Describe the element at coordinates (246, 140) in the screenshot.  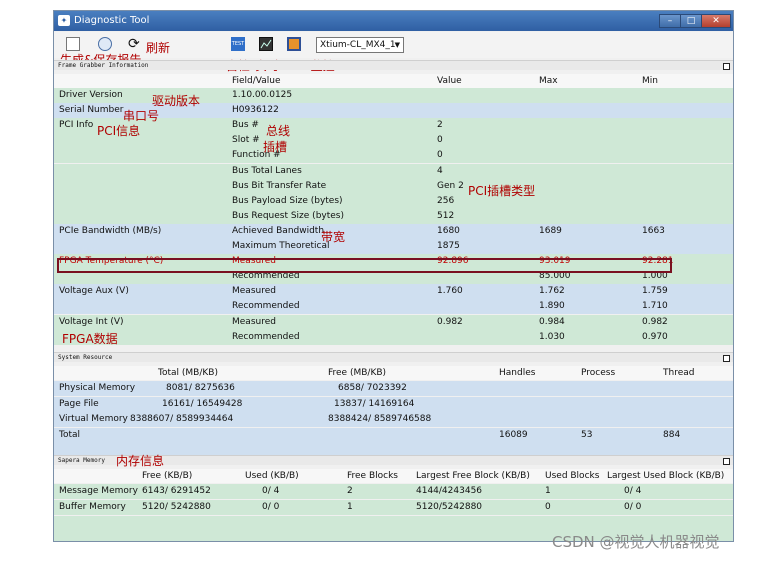
I see `row-field: Slot #` at that location.